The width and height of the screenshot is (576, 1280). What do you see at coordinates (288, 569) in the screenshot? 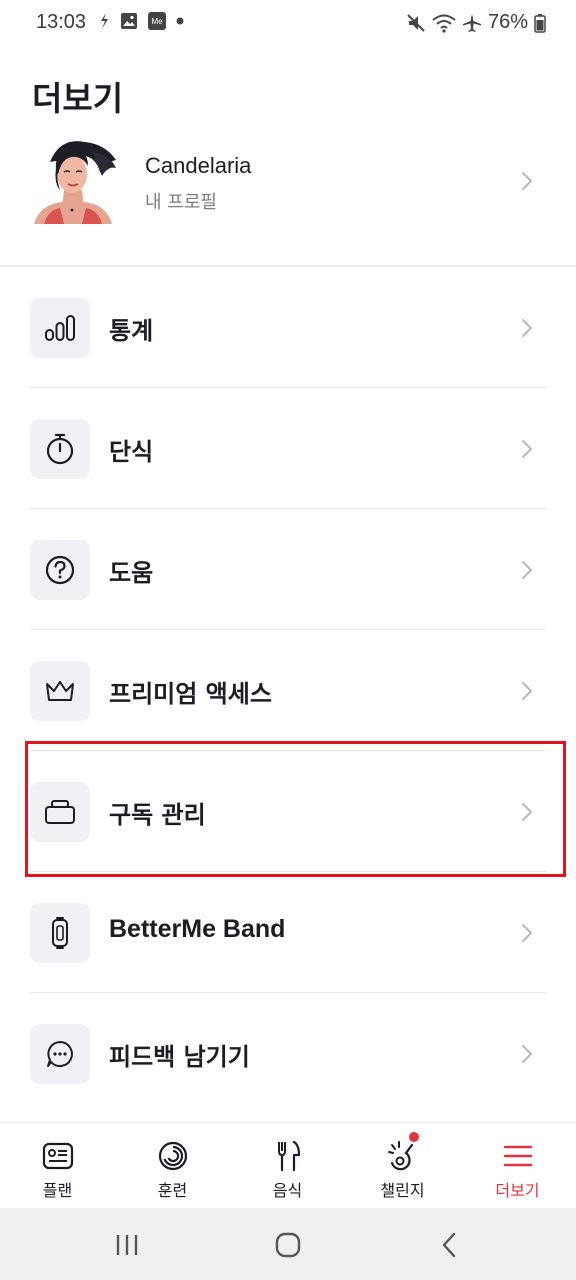
I see `menu-item-help: 도움` at bounding box center [288, 569].